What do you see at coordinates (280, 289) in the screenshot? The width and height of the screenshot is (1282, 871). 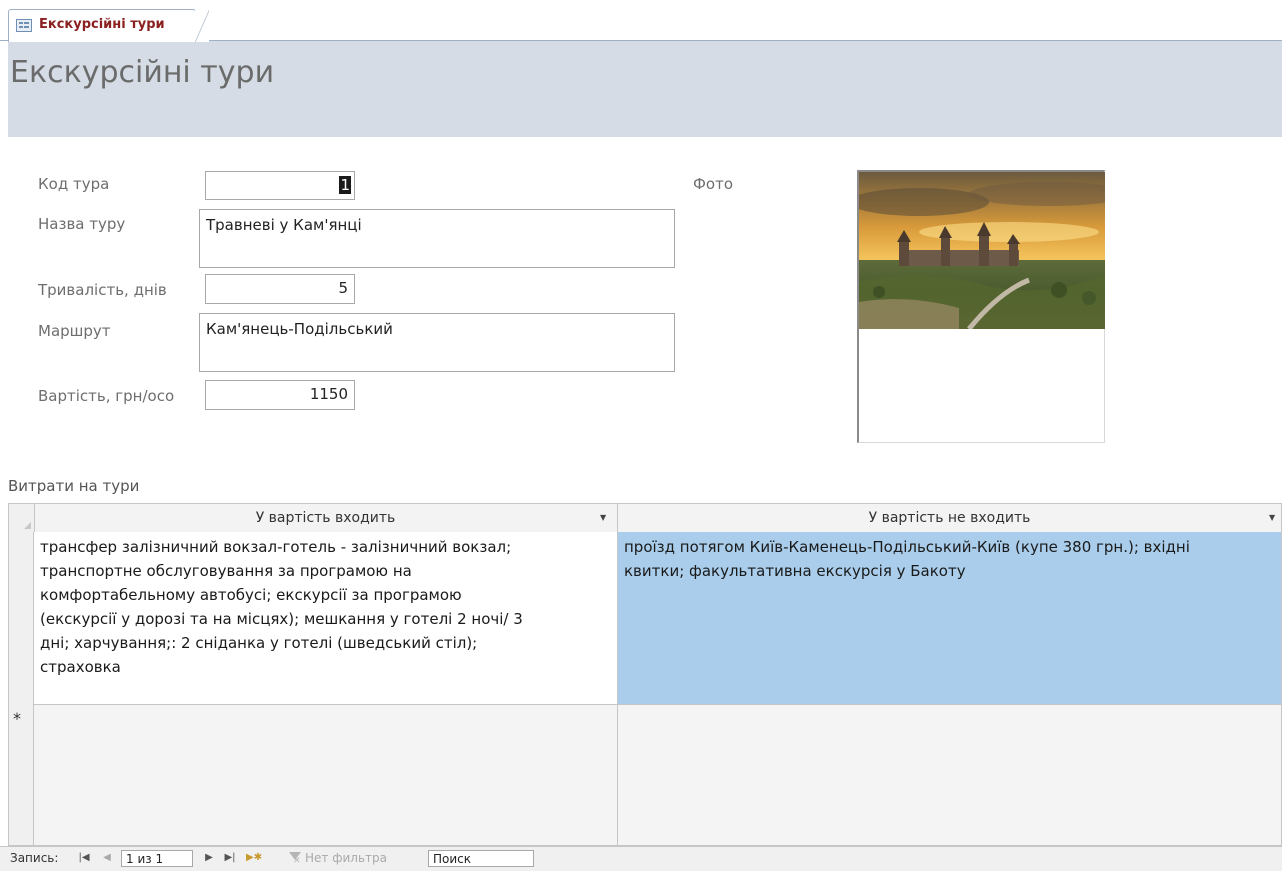 I see `duration-field: 5` at bounding box center [280, 289].